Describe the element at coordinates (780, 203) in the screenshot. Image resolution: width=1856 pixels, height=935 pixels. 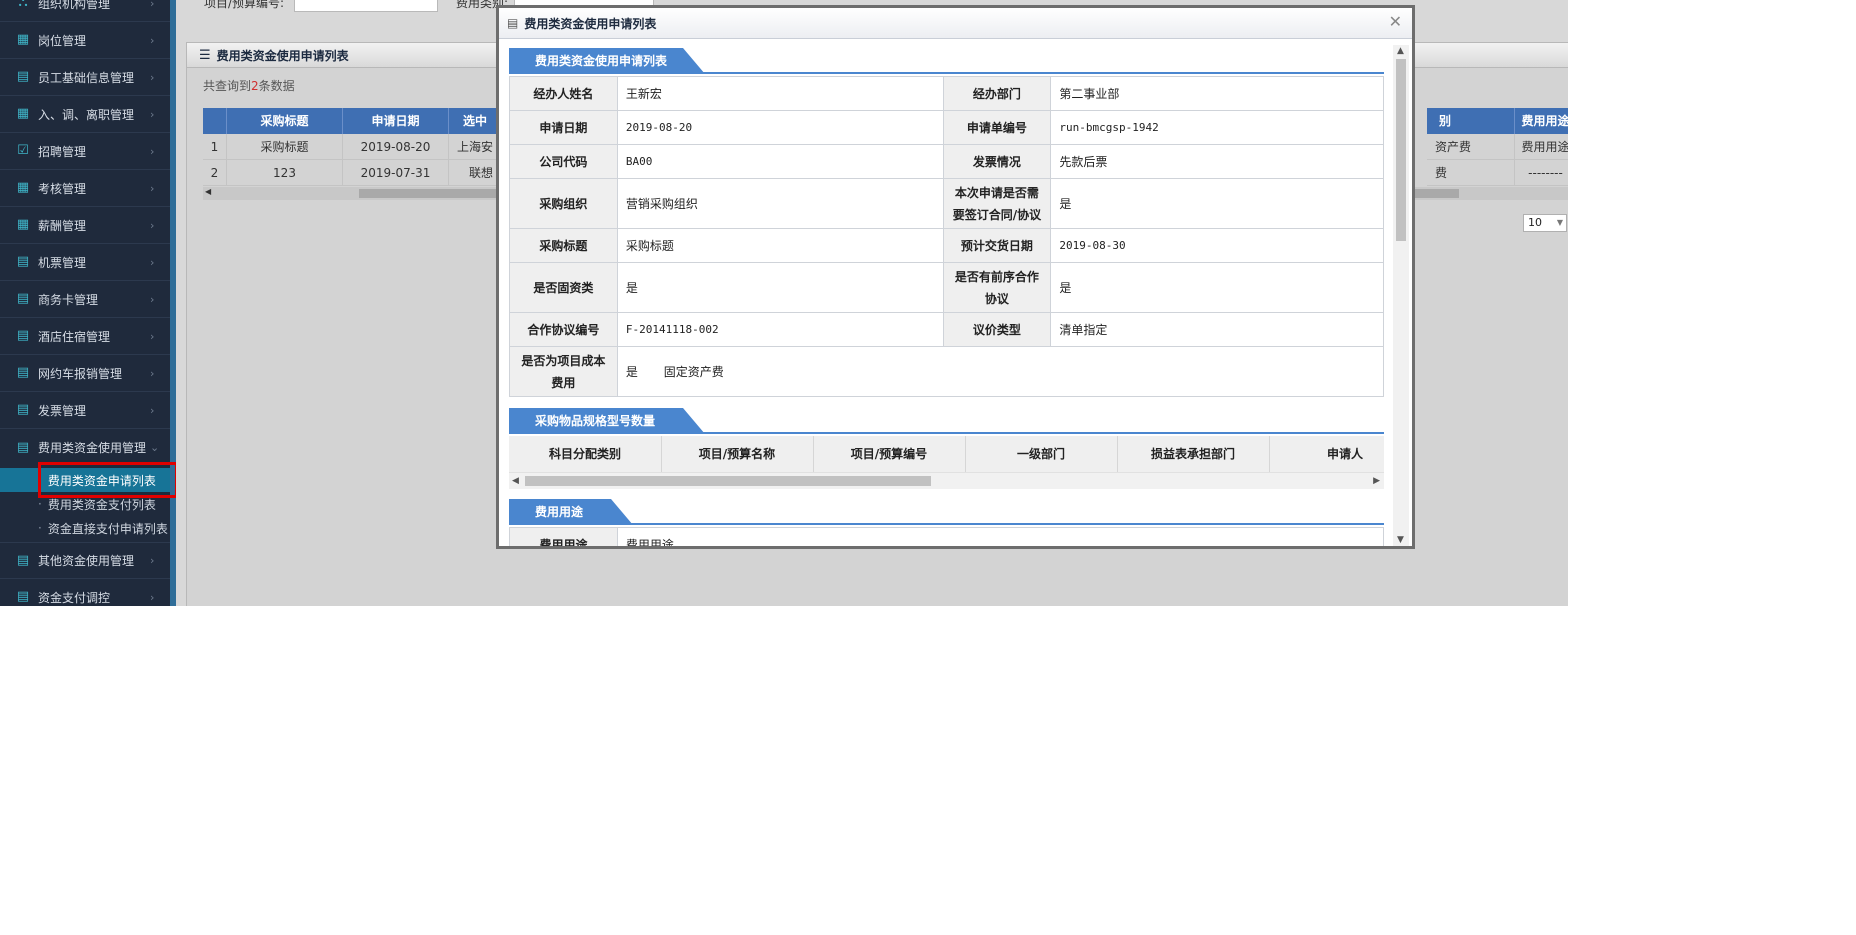
I see `purchase-org-value: 营销采购组织` at that location.